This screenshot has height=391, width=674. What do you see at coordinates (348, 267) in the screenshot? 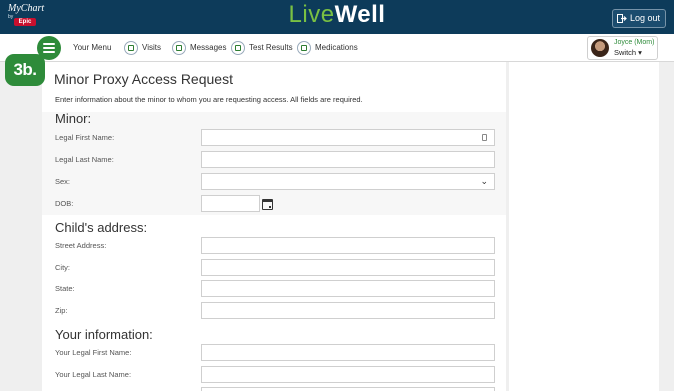
I see `city-field` at bounding box center [348, 267].